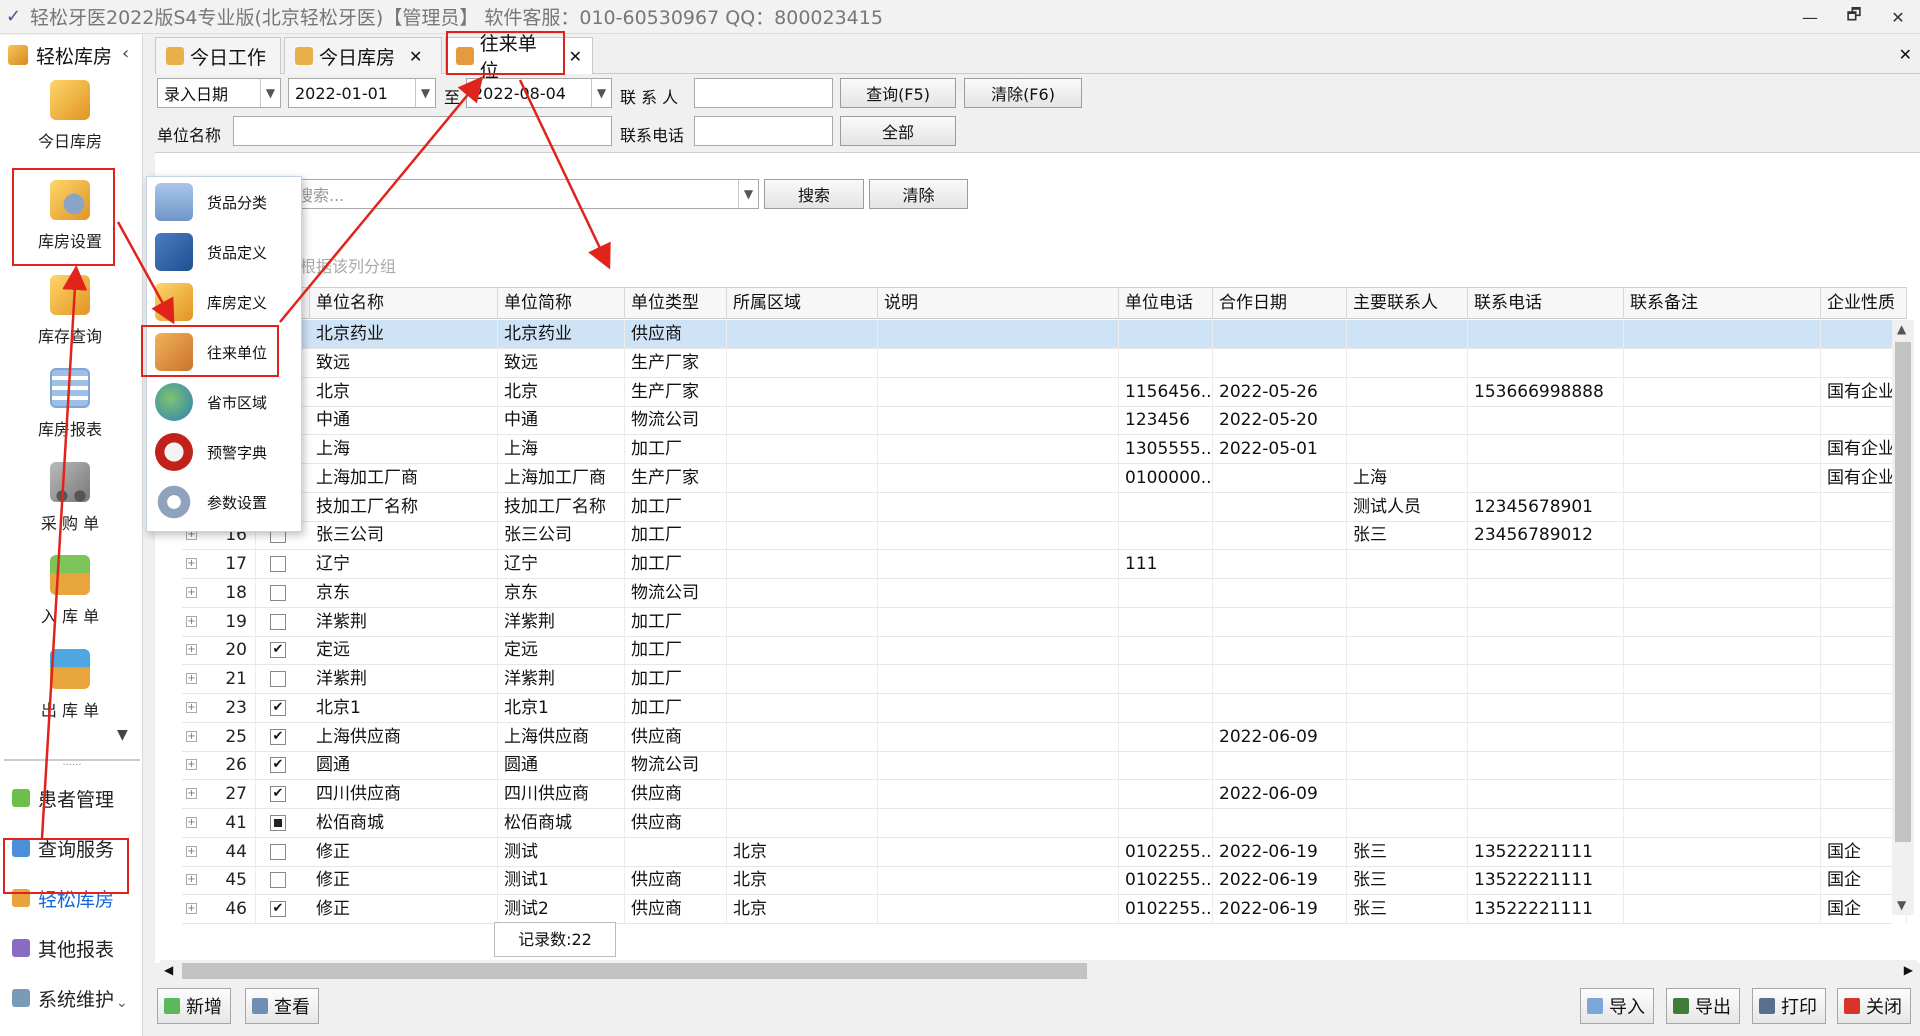 This screenshot has height=1036, width=1920. I want to click on date-from-picker: 2022-01-01 ▼, so click(362, 93).